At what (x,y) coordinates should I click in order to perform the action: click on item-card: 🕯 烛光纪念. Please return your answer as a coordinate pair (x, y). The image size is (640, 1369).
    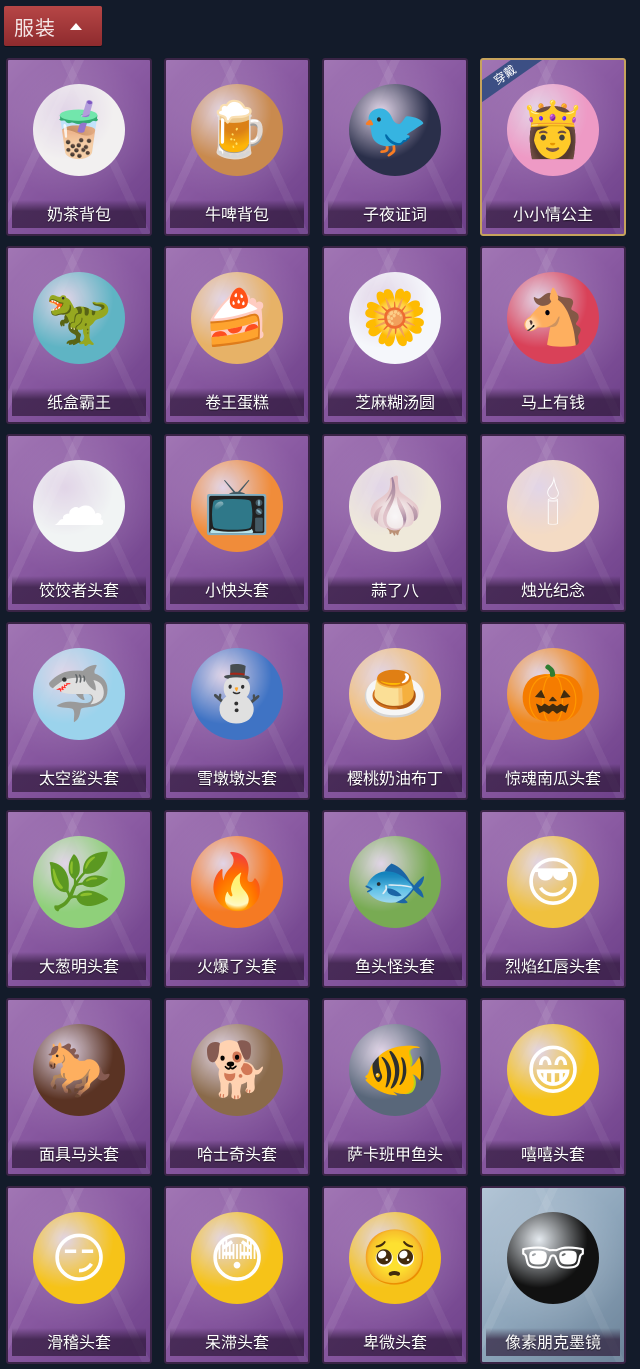
    Looking at the image, I should click on (553, 523).